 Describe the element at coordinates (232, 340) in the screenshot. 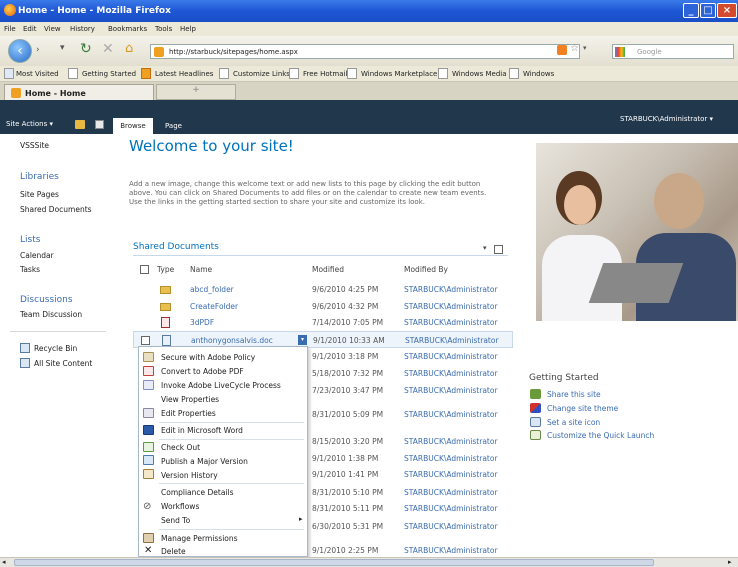

I see `doc-name: anthonygonsalvis.doc` at that location.